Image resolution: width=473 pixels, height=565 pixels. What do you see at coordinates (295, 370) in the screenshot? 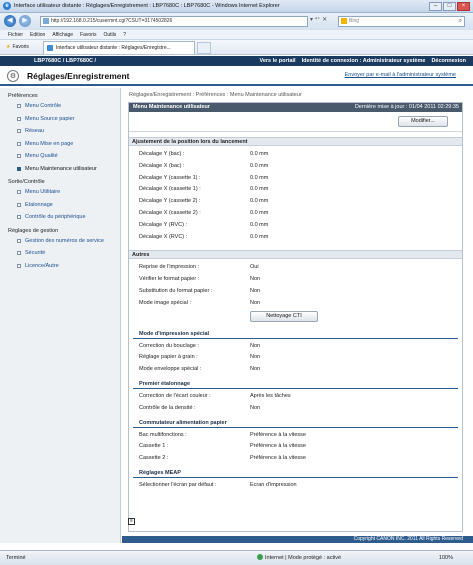
I see `setting-row: Mode enveloppe spécial : Non` at bounding box center [295, 370].